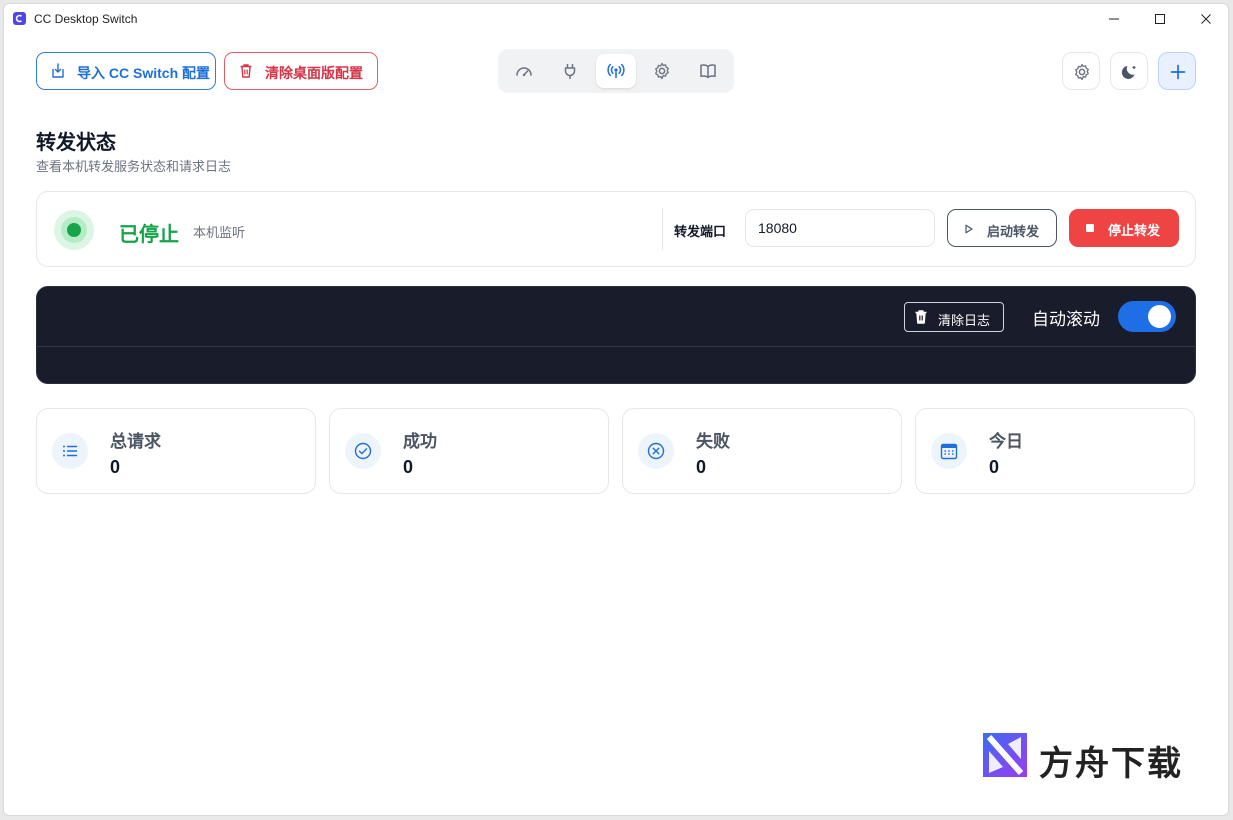 This screenshot has height=820, width=1233. Describe the element at coordinates (144, 73) in the screenshot. I see `import-button-label: 导入 CC Switch 配置` at that location.